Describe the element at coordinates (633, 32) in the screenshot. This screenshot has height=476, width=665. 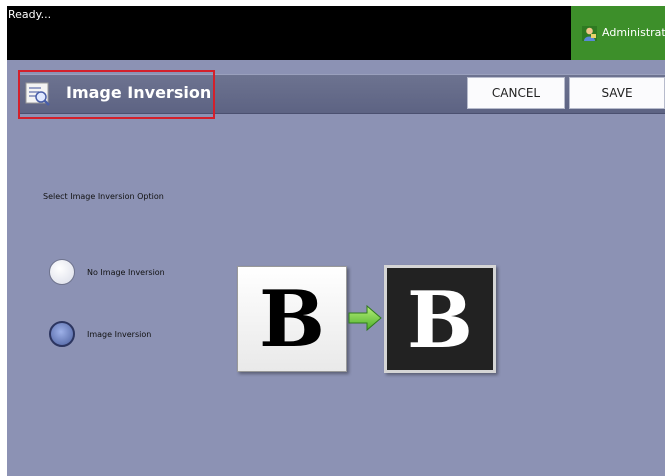
I see `admin-label: Administrator` at that location.